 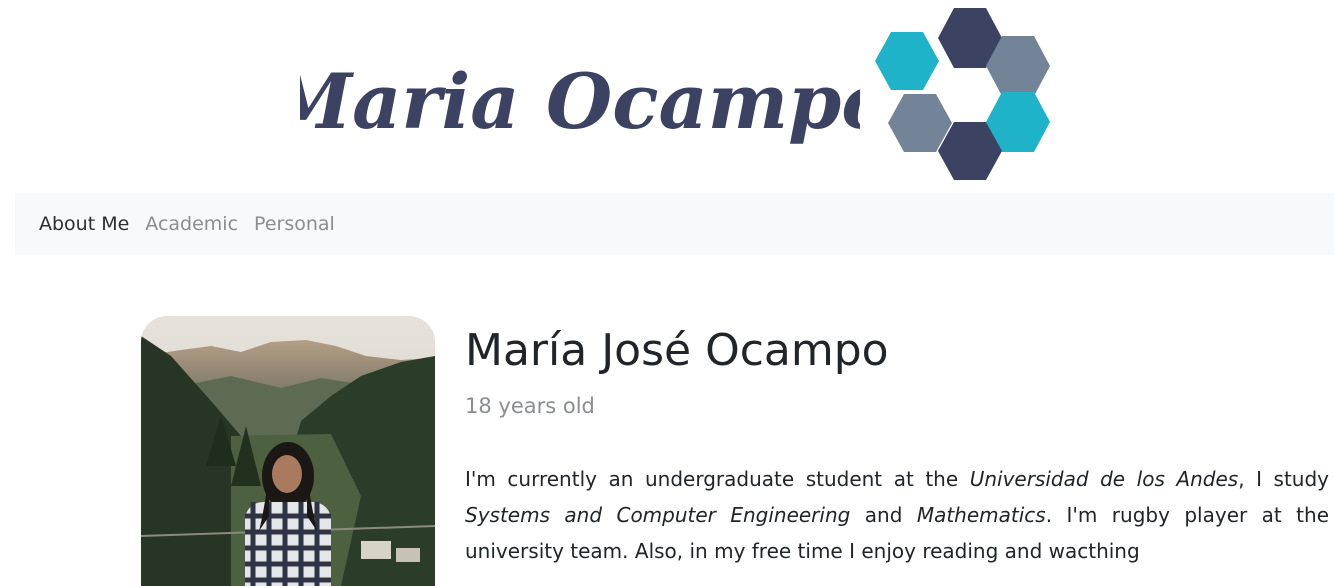 What do you see at coordinates (962, 94) in the screenshot?
I see `hexagon-logo-icon` at bounding box center [962, 94].